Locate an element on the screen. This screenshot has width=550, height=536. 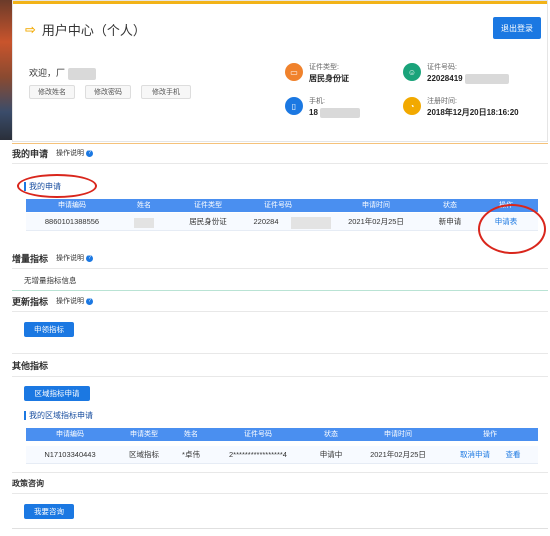
regional-apply-subtitle: 我的区域指标申请 is located at coordinates (58, 415).